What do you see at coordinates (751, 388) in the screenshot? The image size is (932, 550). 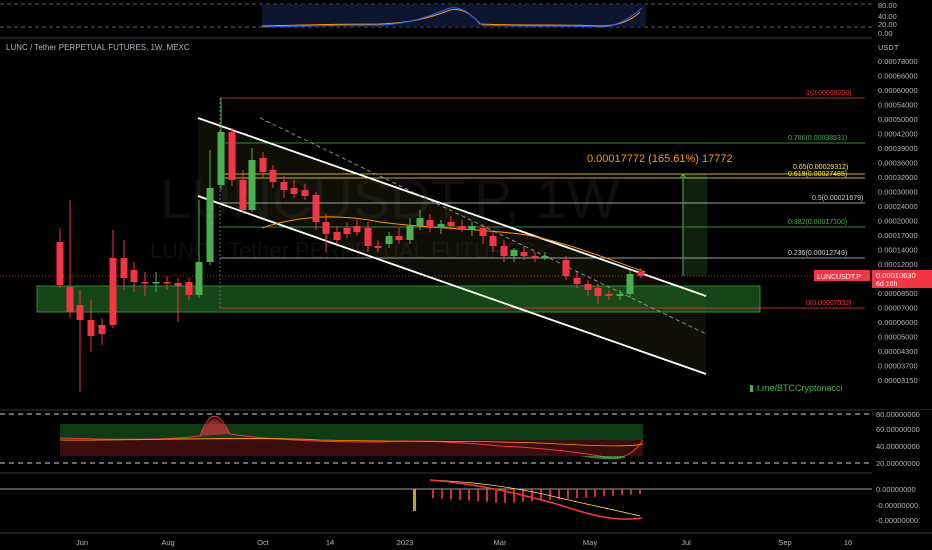 I see `link-label-icon: ▮` at bounding box center [751, 388].